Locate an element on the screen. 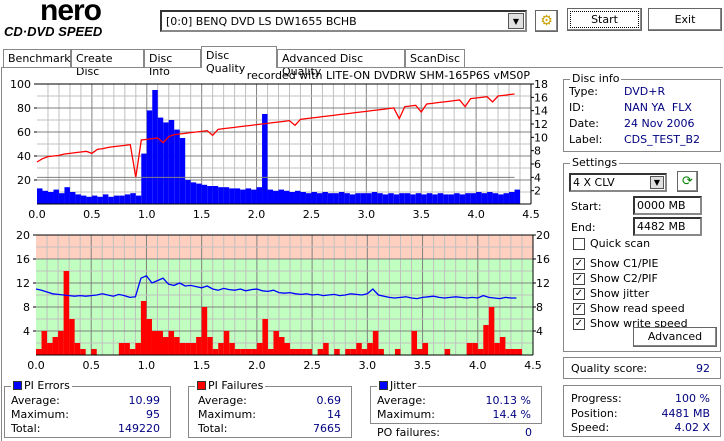 The image size is (724, 441). pie-average-value: 10.99 is located at coordinates (144, 400).